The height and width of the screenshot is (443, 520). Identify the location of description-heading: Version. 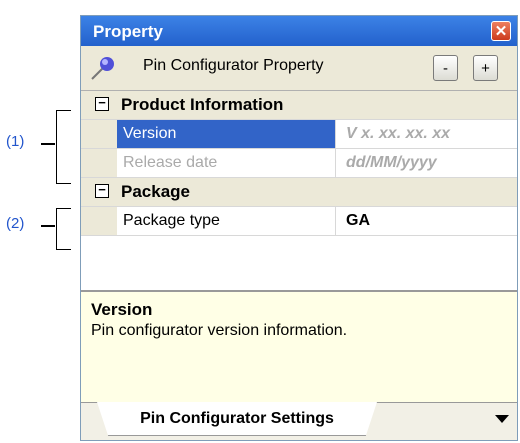
(122, 309).